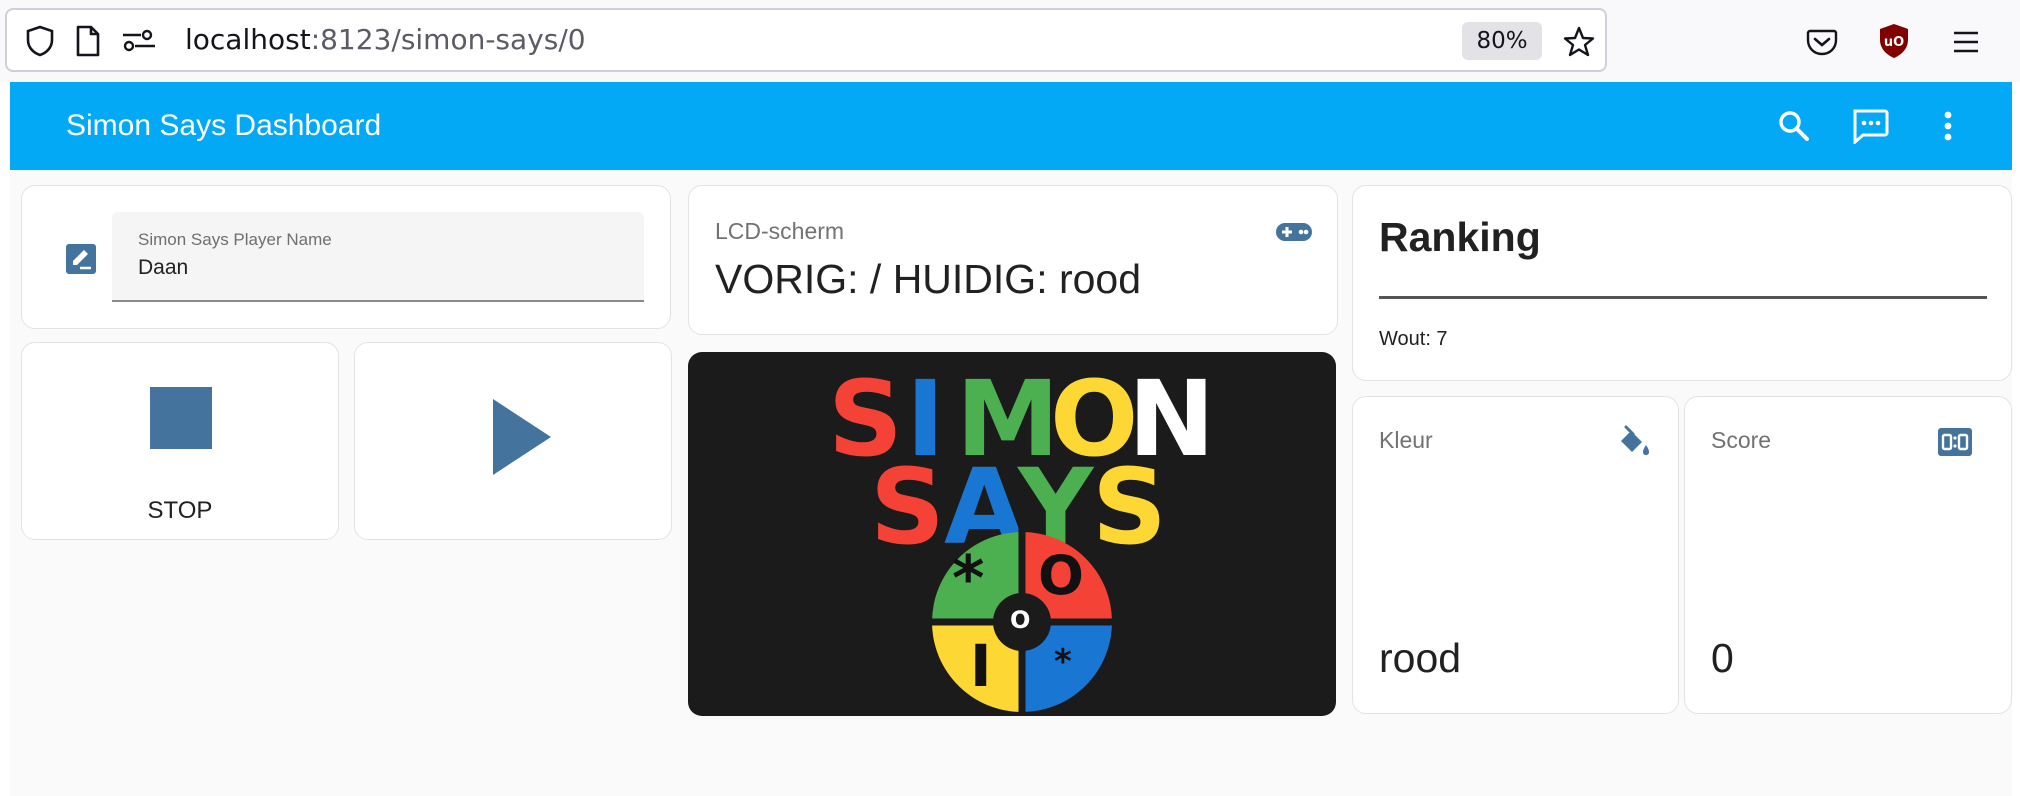  Describe the element at coordinates (1722, 658) in the screenshot. I see `score-value: 0` at that location.